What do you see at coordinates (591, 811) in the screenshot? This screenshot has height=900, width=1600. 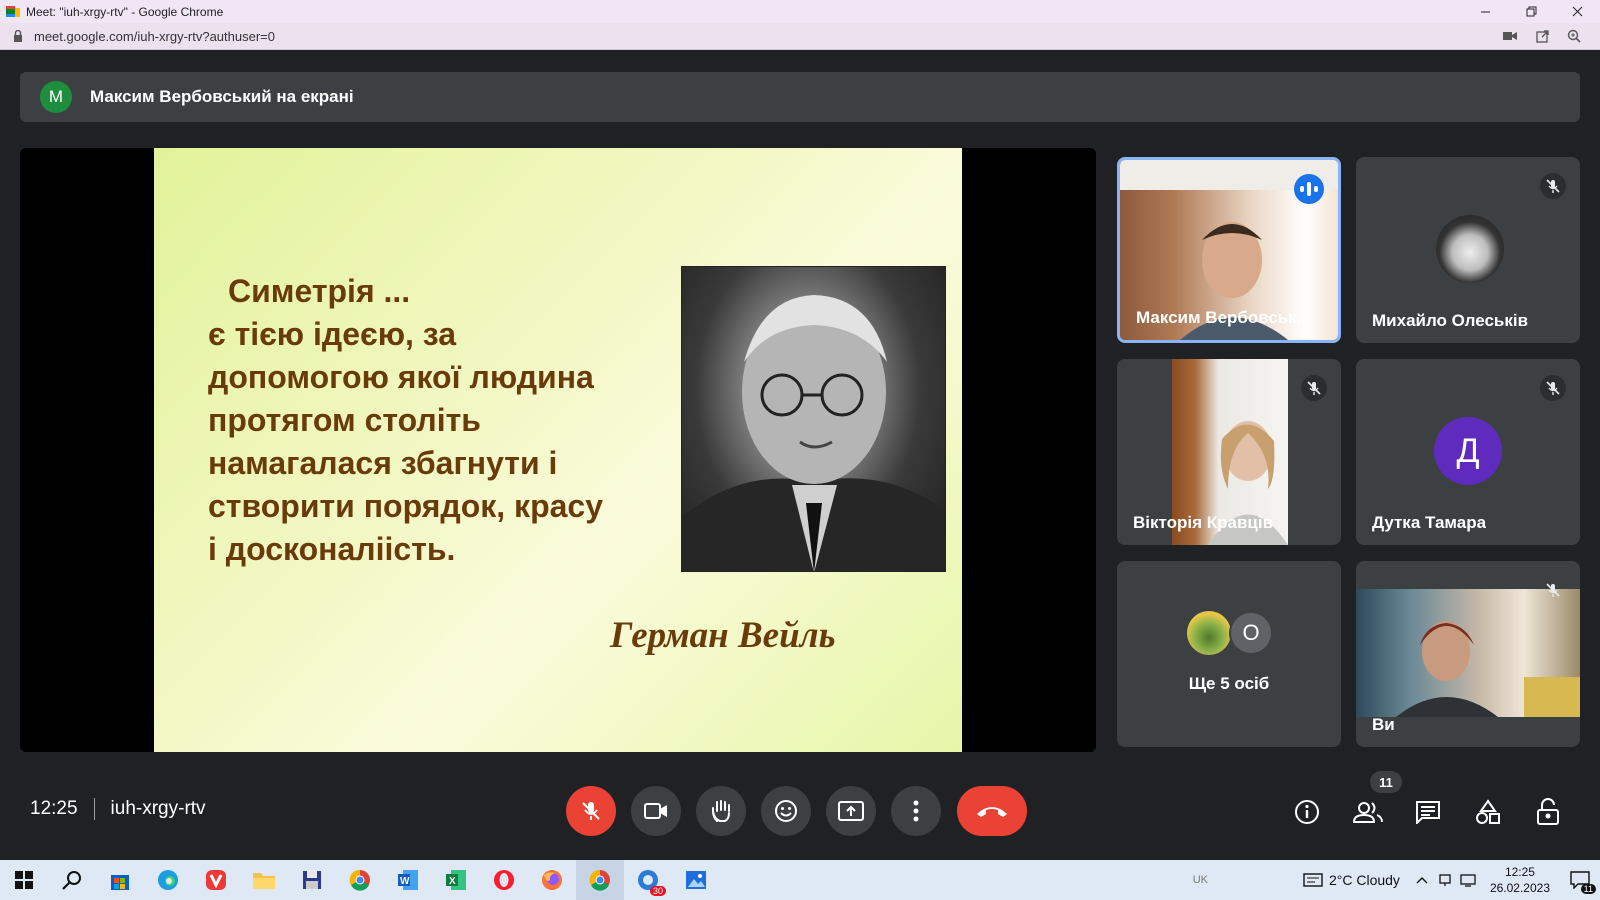 I see `microphone-toggle-button` at bounding box center [591, 811].